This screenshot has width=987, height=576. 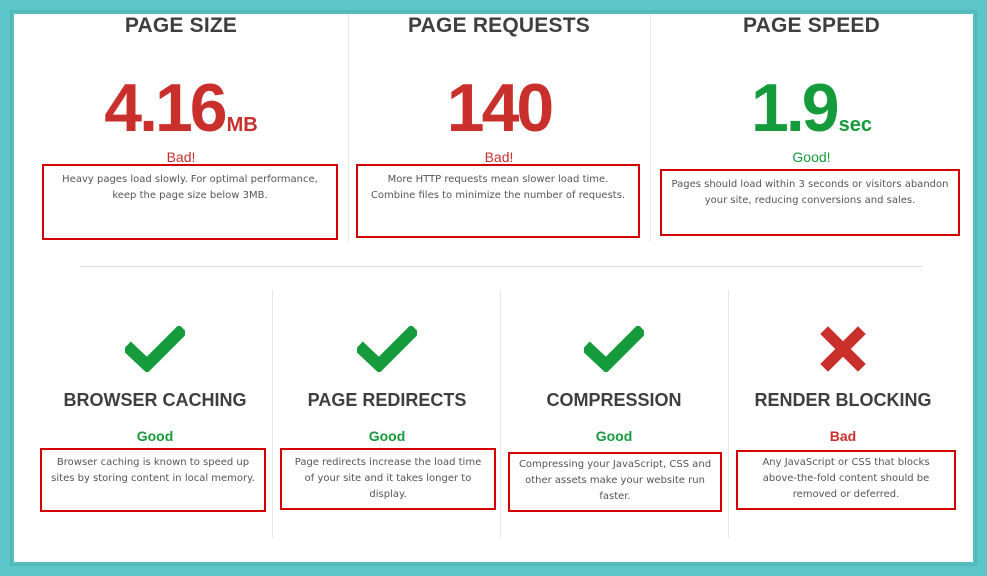 I want to click on page-speed-title: PAGE SPEED, so click(x=811, y=25).